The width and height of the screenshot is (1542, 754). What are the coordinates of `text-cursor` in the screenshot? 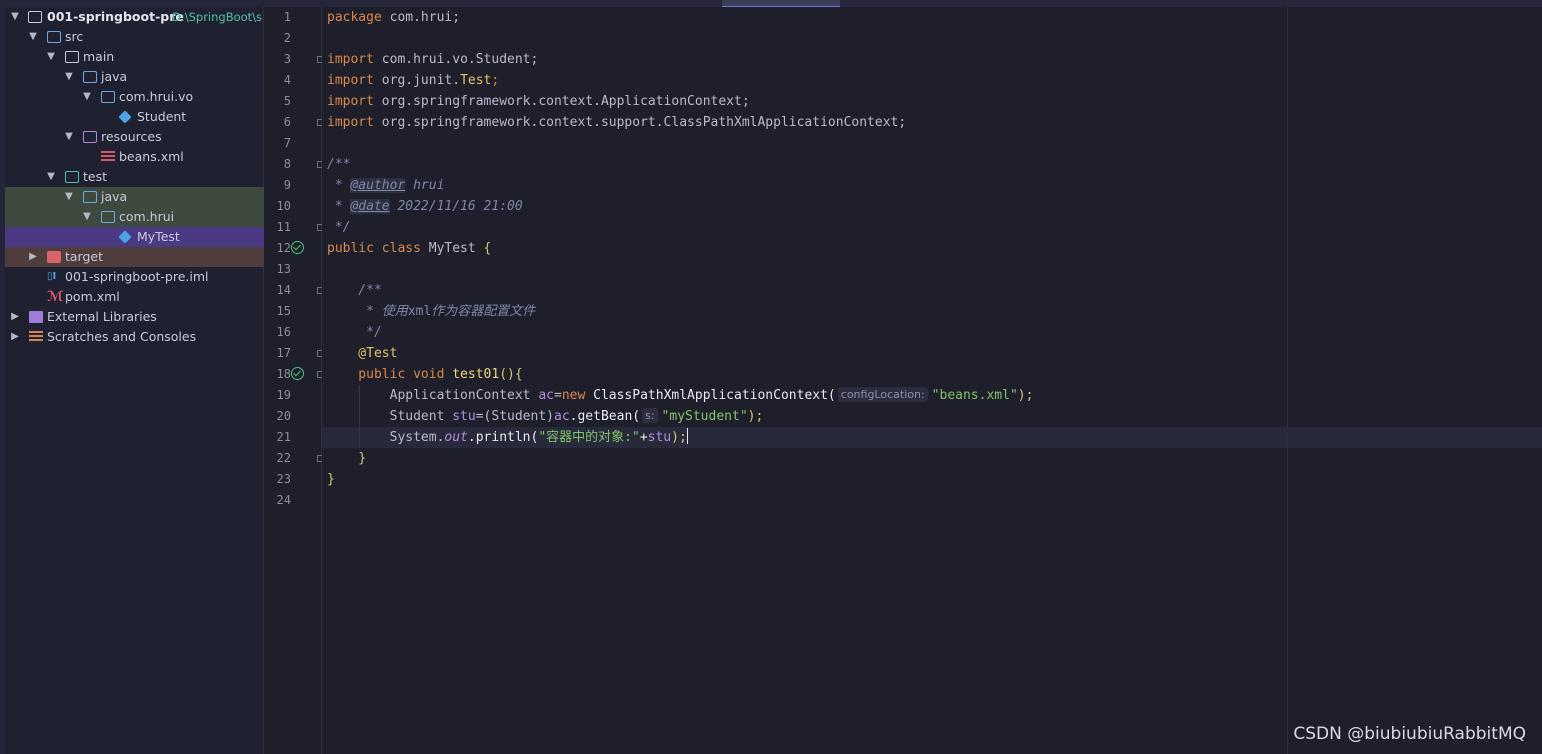 It's located at (687, 436).